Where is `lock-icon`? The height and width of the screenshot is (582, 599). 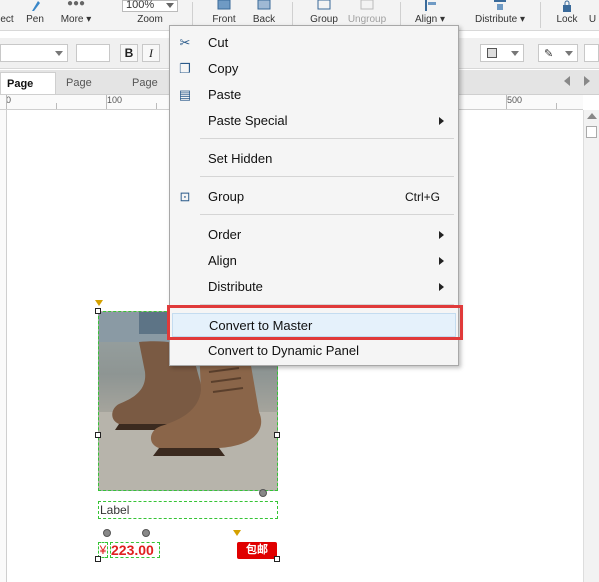 lock-icon is located at coordinates (567, 6).